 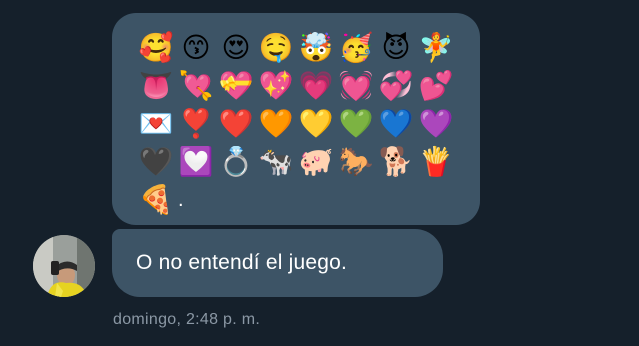 I want to click on purple-heart-emoji: 💜, so click(x=436, y=123).